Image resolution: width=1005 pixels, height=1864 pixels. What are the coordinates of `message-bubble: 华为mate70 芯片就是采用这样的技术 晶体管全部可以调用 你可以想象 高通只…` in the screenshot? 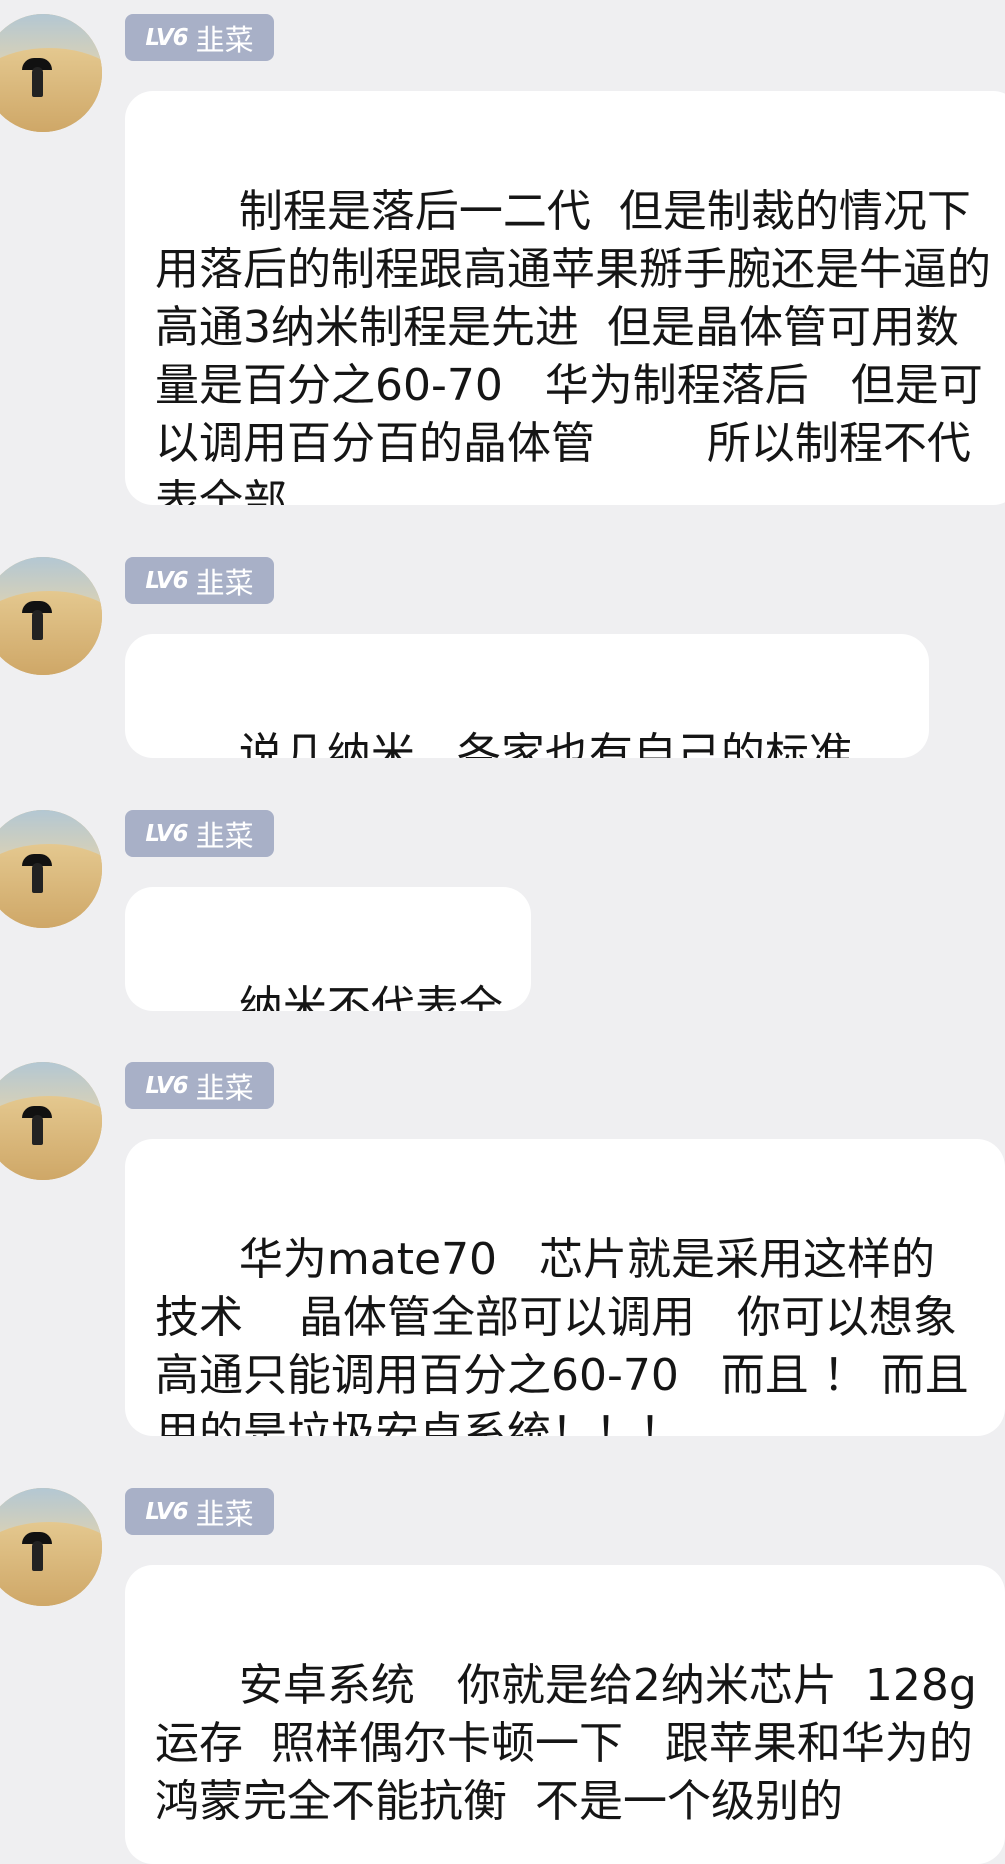 It's located at (565, 1287).